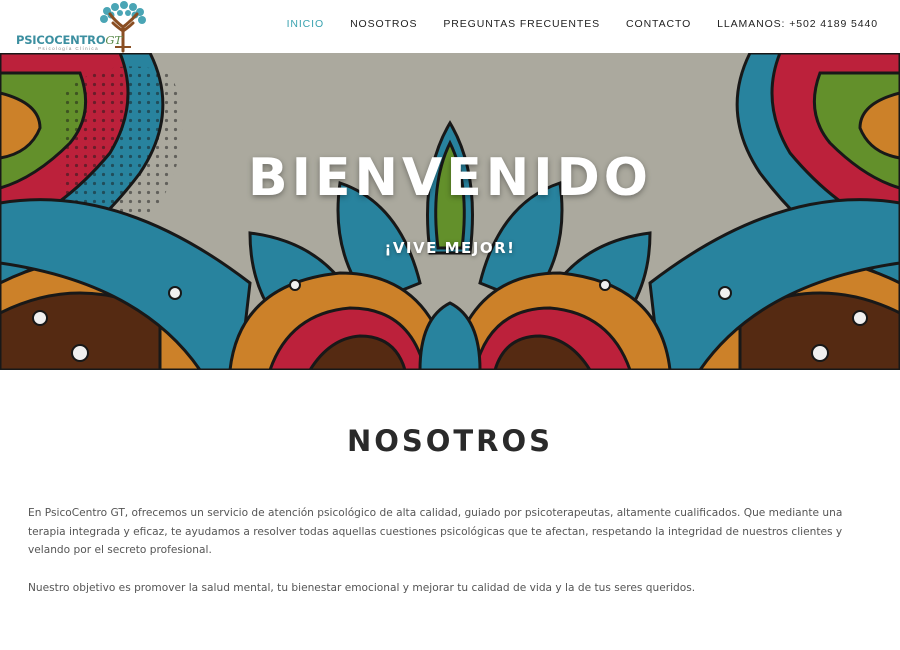 The image size is (900, 650). What do you see at coordinates (306, 24) in the screenshot?
I see `nav-item-inicio: INICIO` at bounding box center [306, 24].